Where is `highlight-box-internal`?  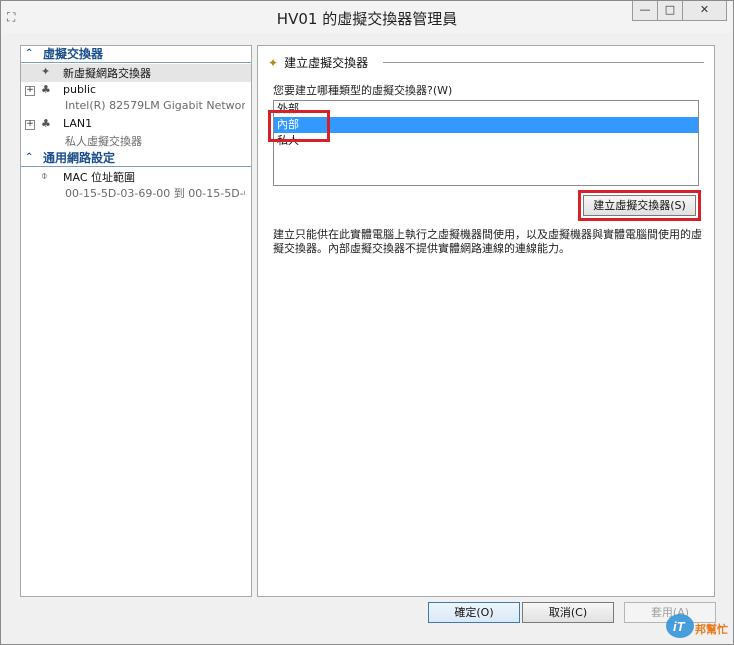
highlight-box-internal is located at coordinates (299, 126).